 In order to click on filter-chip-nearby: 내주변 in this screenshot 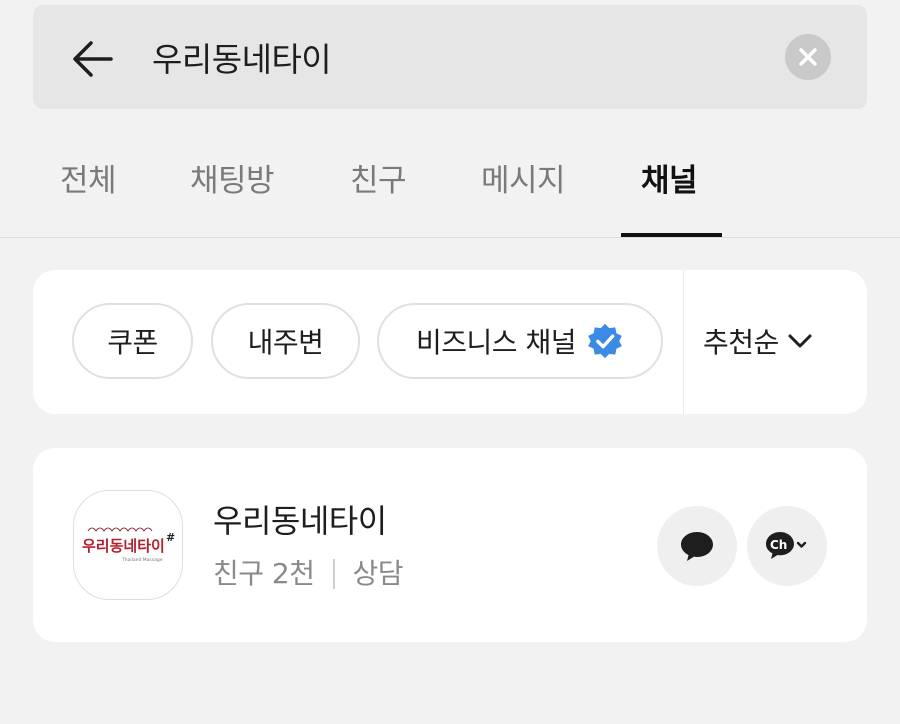, I will do `click(285, 341)`.